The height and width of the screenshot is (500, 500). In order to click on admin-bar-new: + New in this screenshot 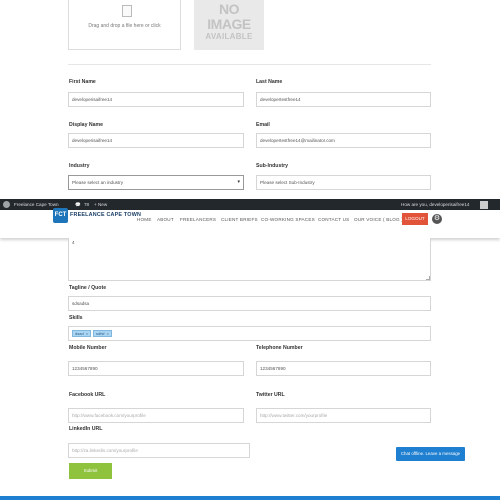, I will do `click(100, 204)`.